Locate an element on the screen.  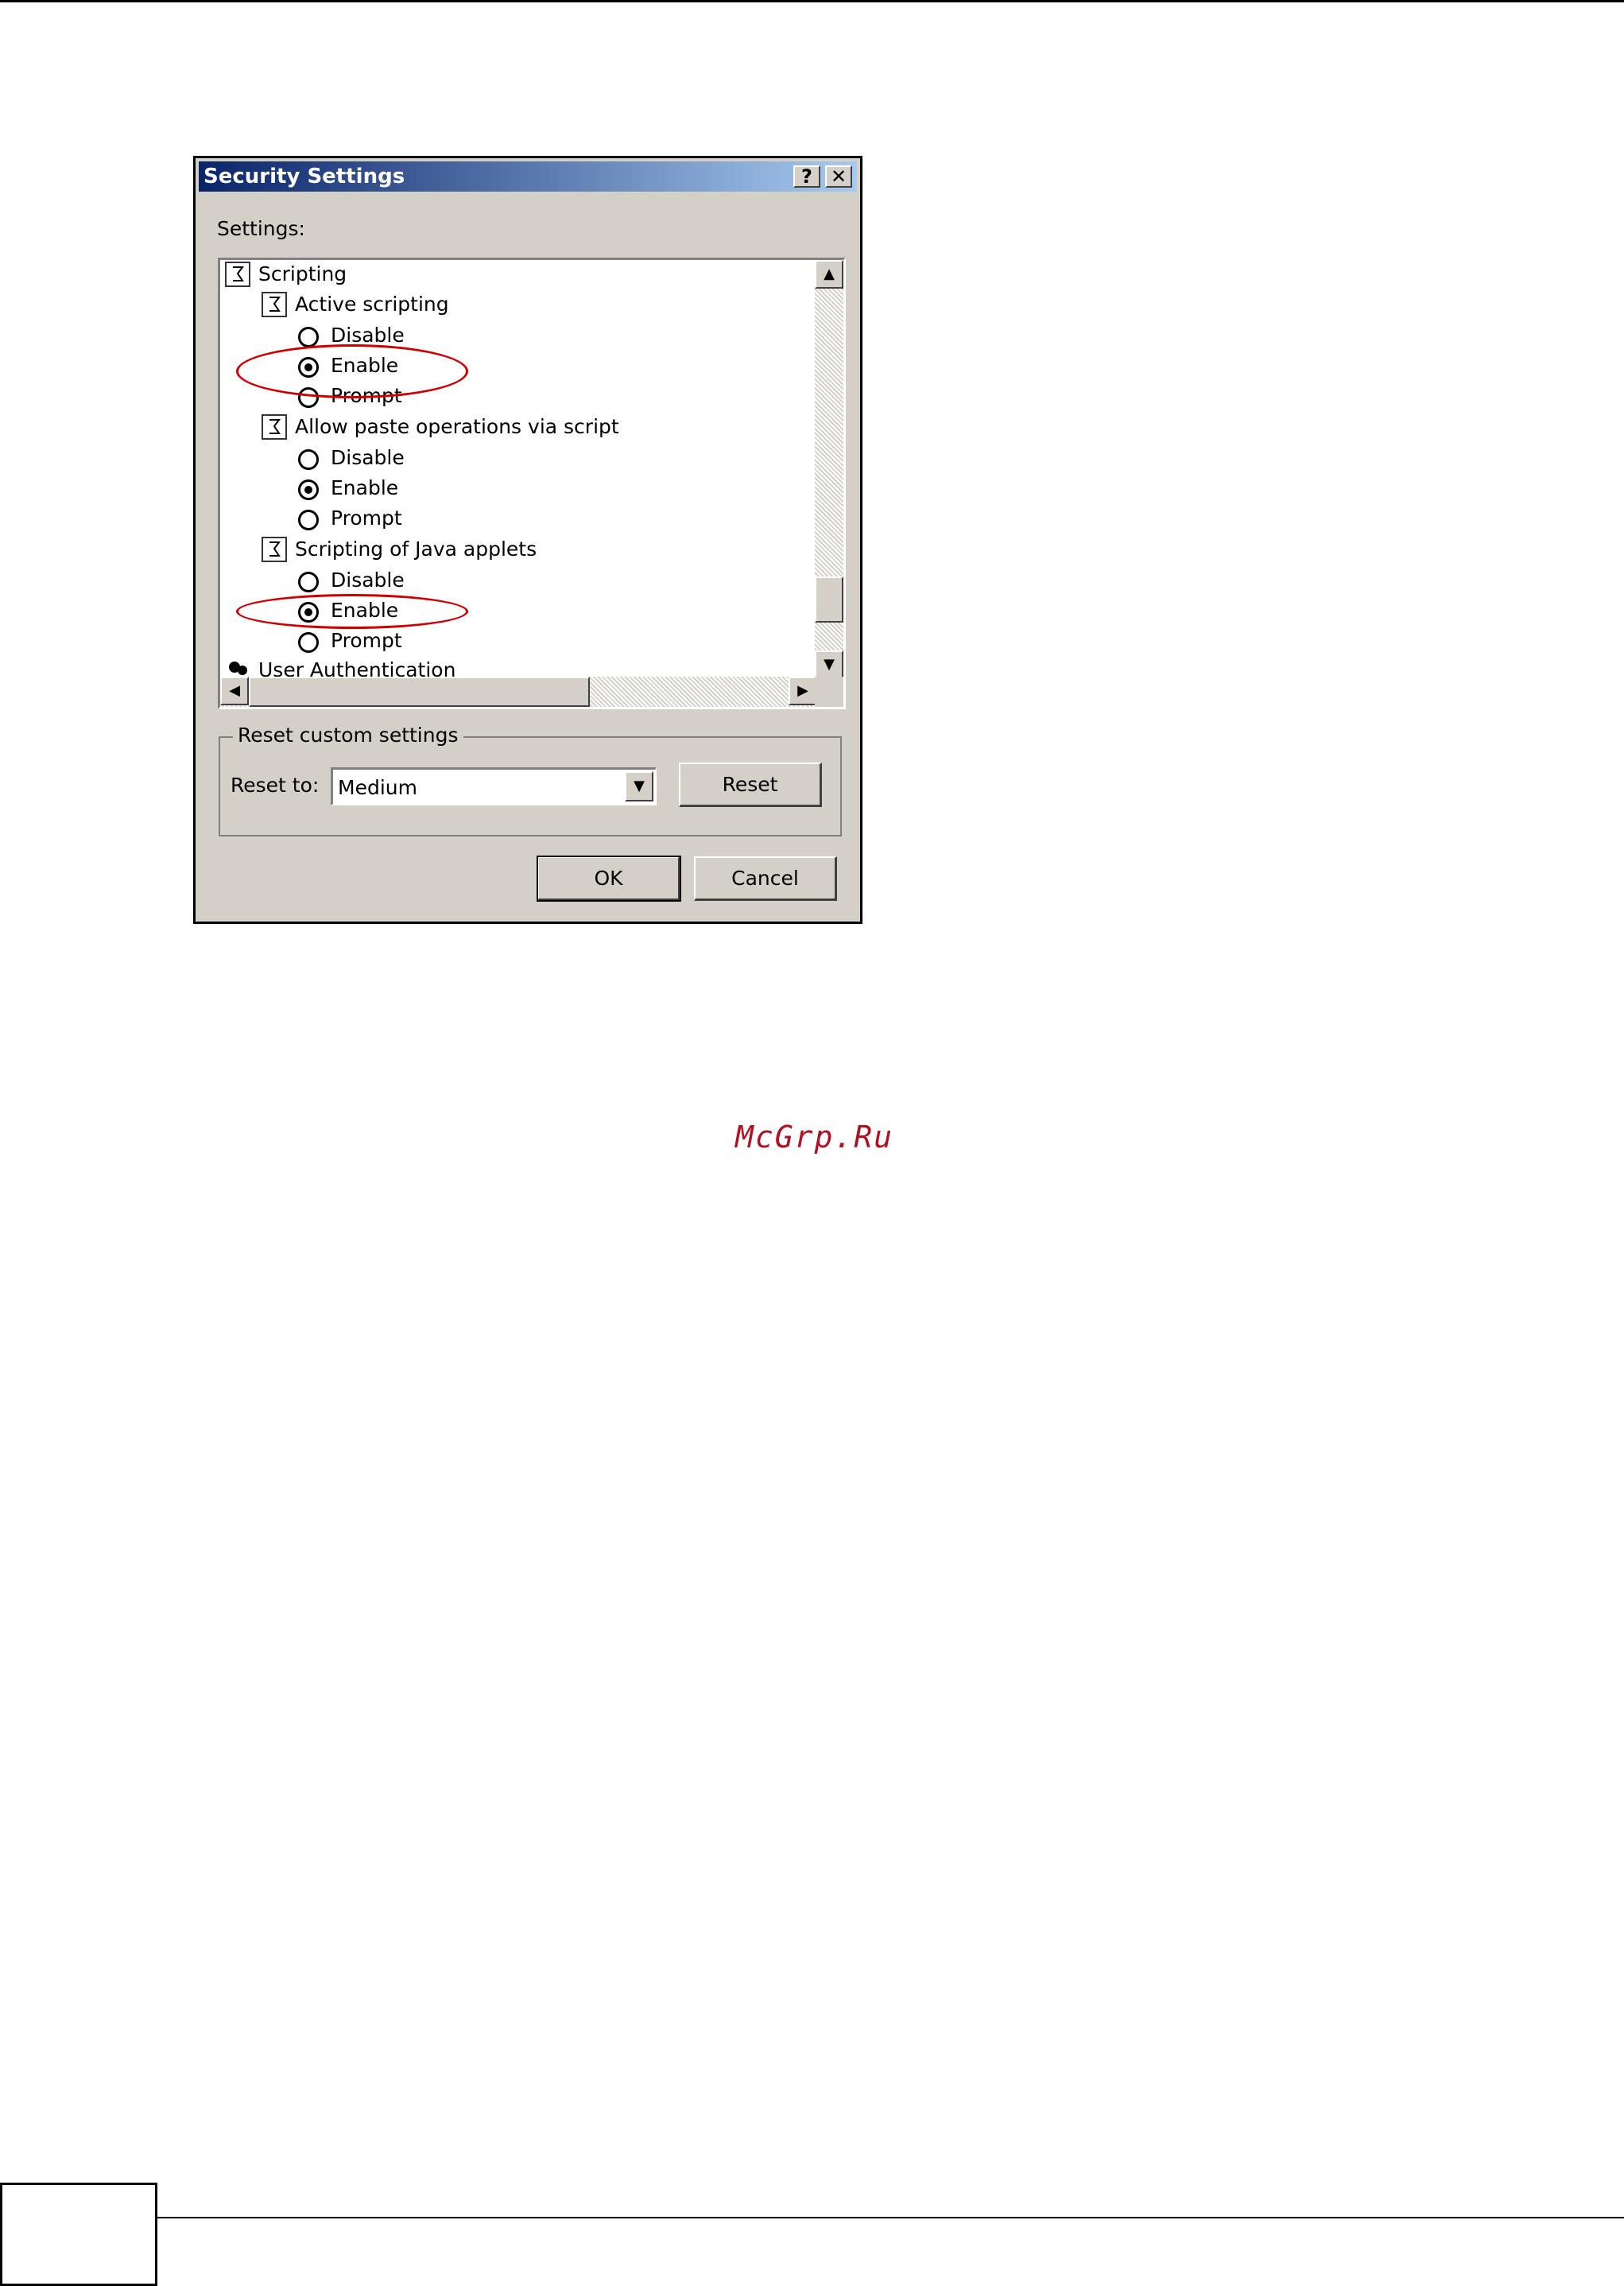
tree-item-scripting: Scripting is located at coordinates (302, 273).